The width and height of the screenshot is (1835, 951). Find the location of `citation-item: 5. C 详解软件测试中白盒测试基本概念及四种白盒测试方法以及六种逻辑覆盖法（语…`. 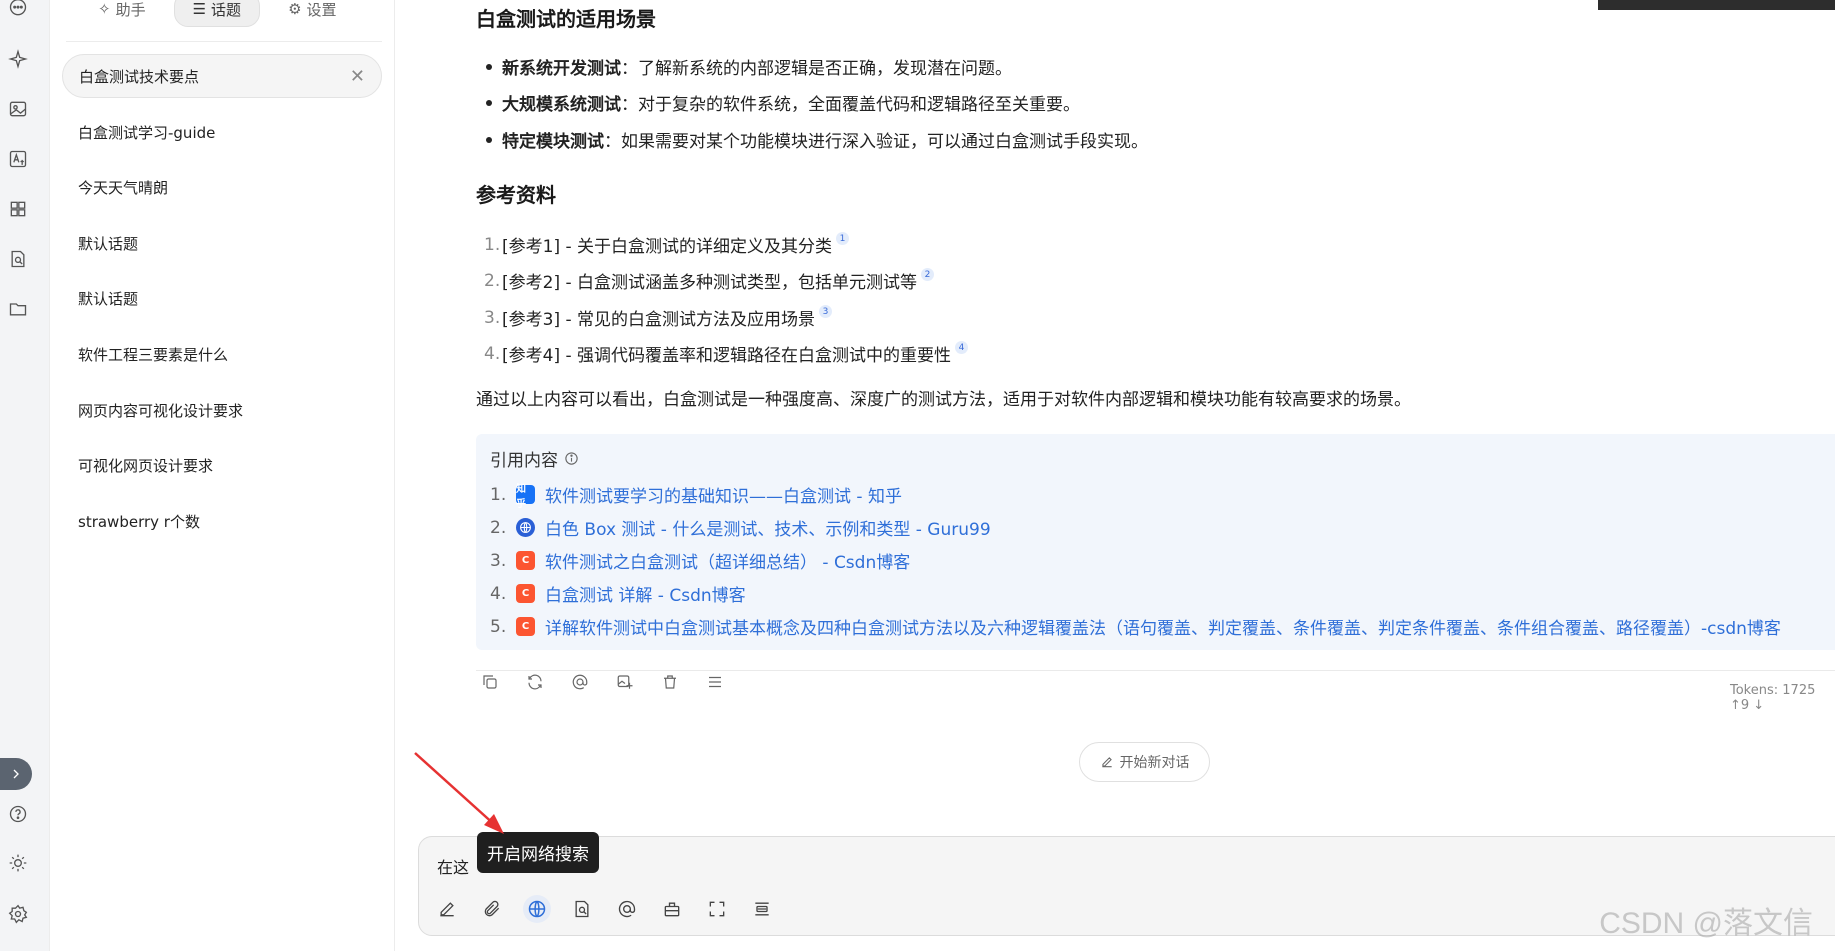

citation-item: 5. C 详解软件测试中白盒测试基本概念及四种白盒测试方法以及六种逻辑覆盖法（语… is located at coordinates (1135, 627).